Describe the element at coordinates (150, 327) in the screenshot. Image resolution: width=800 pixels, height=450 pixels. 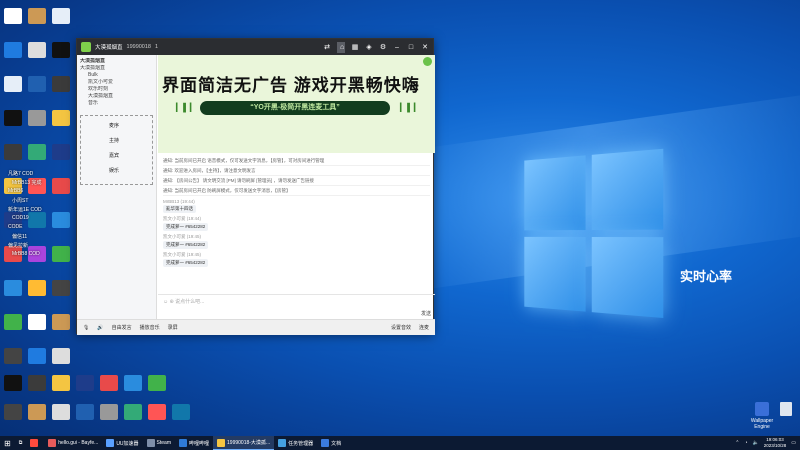
I see `music-button: 播放音乐` at that location.